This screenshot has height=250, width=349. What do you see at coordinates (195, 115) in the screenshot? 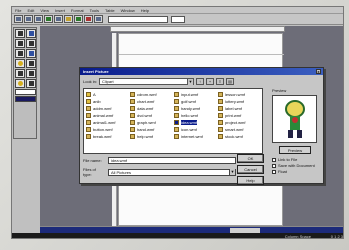
I see `file-item: hello.wmf` at bounding box center [195, 115].